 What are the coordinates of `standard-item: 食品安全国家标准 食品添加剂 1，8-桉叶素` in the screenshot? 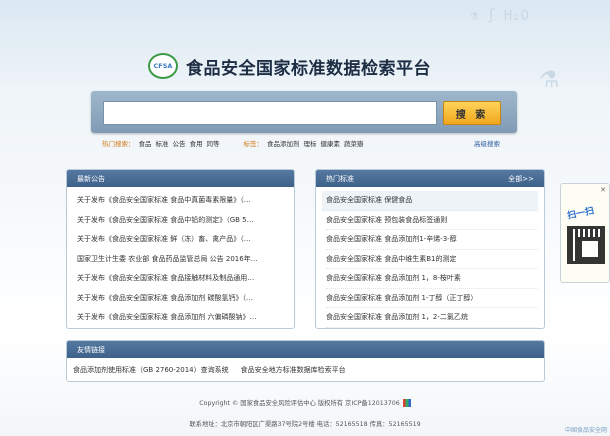 It's located at (432, 279).